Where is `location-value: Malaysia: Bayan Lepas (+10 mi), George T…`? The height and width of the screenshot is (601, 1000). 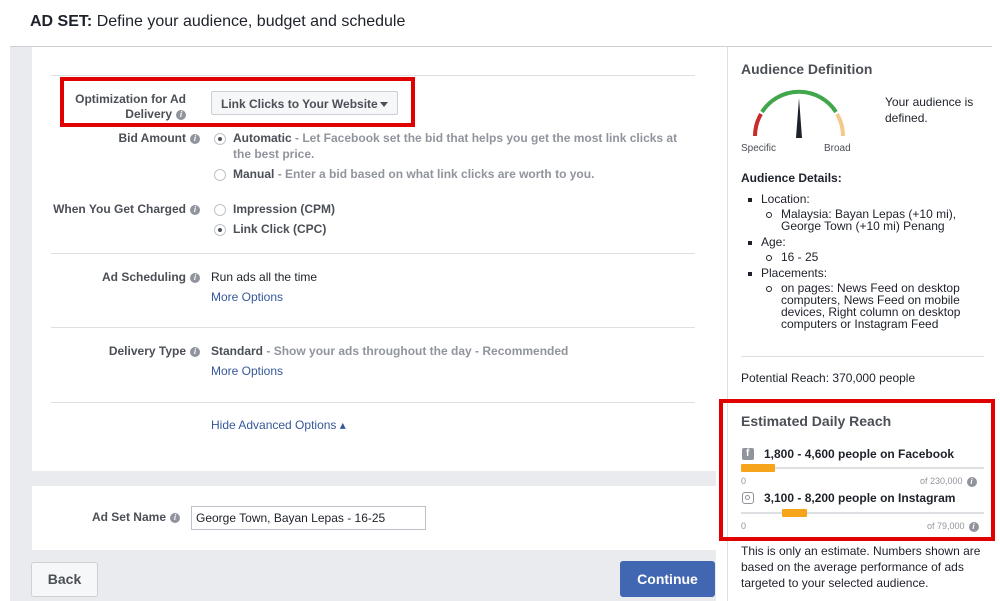
location-value: Malaysia: Bayan Lepas (+10 mi), George T… is located at coordinates (875, 220).